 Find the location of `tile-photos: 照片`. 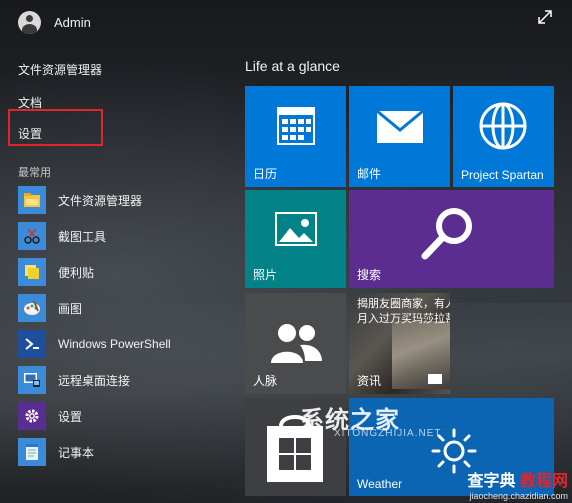

tile-photos: 照片 is located at coordinates (295, 239).